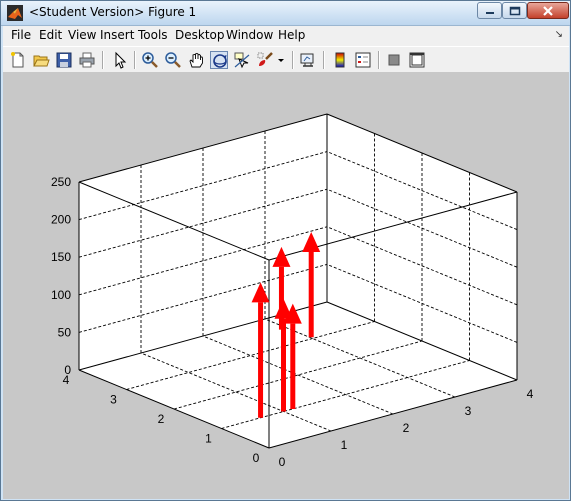 This screenshot has height=501, width=571. Describe the element at coordinates (21, 35) in the screenshot. I see `menu-file: File` at that location.